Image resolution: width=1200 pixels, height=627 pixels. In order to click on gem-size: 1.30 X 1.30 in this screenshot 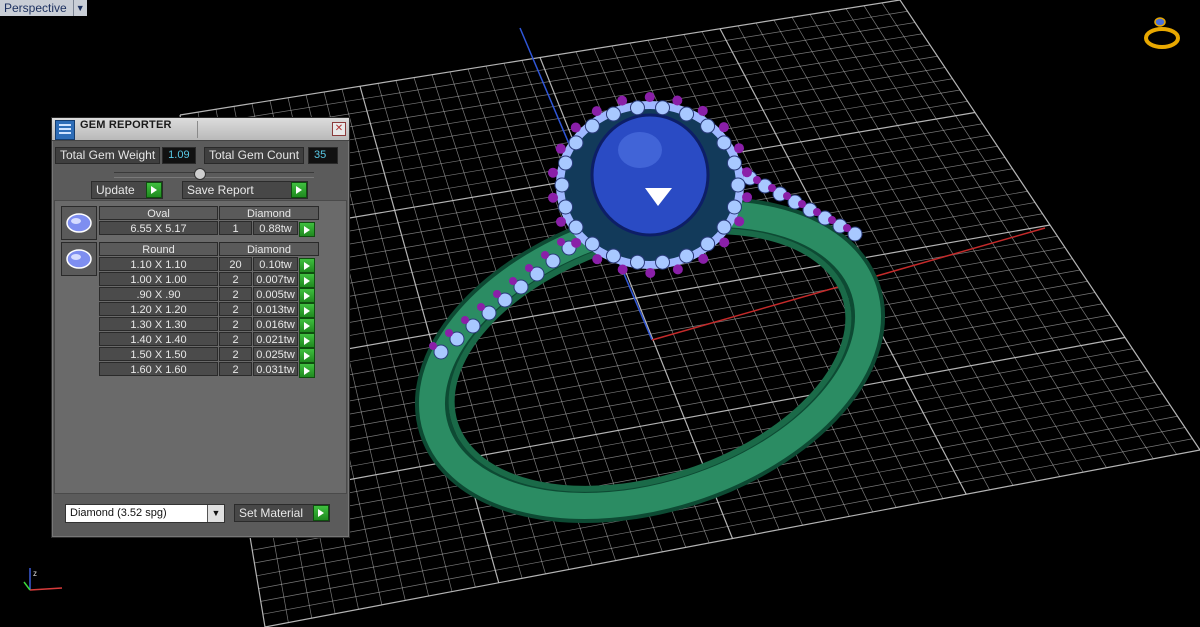, I will do `click(158, 324)`.